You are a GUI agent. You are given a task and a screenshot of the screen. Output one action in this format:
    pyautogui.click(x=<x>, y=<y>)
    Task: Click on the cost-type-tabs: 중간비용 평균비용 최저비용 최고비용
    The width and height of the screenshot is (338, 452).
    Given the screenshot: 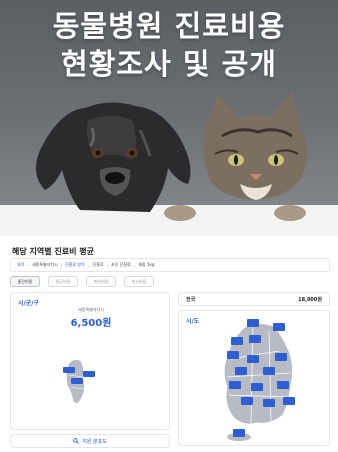 What is the action you would take?
    pyautogui.click(x=82, y=281)
    